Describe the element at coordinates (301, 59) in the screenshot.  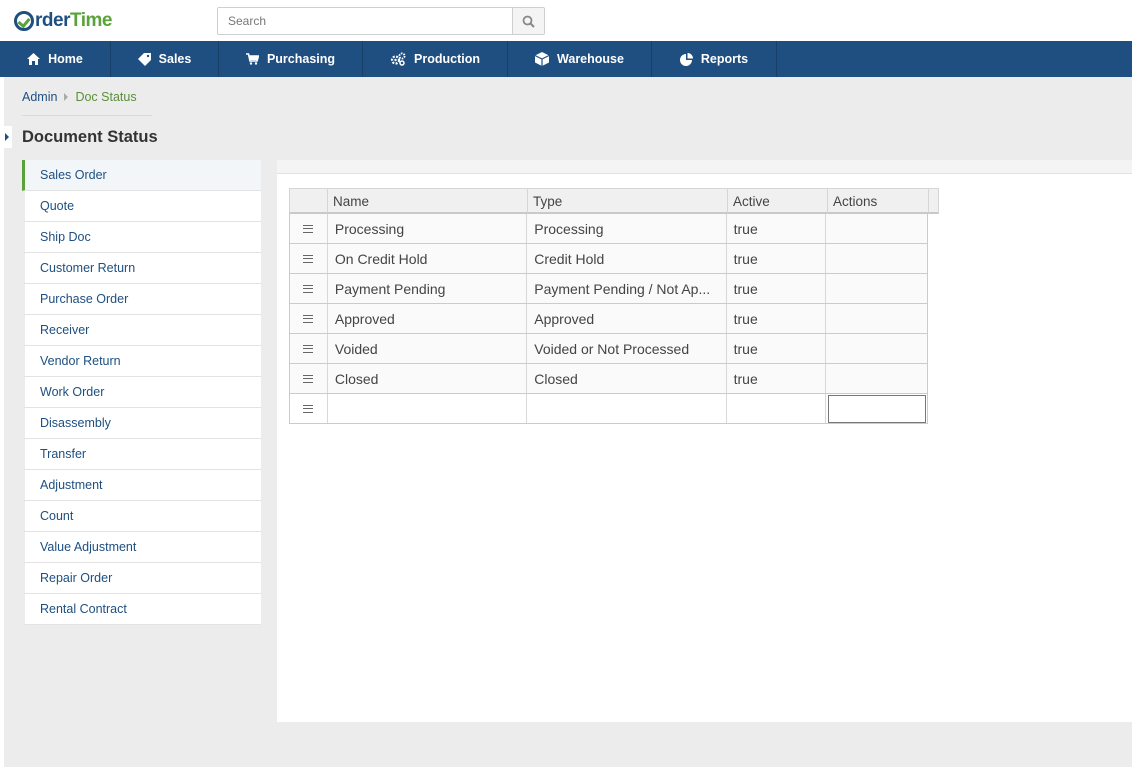
I see `nav-purchasing-label: Purchasing` at that location.